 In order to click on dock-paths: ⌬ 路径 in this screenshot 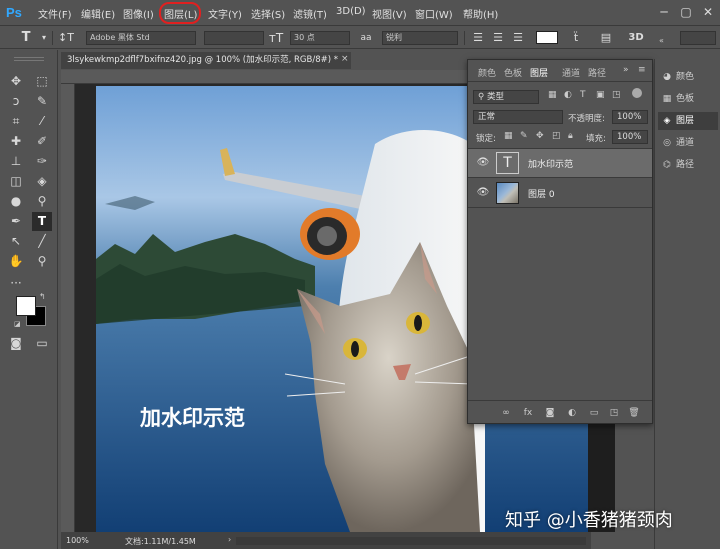, I will do `click(688, 165)`.